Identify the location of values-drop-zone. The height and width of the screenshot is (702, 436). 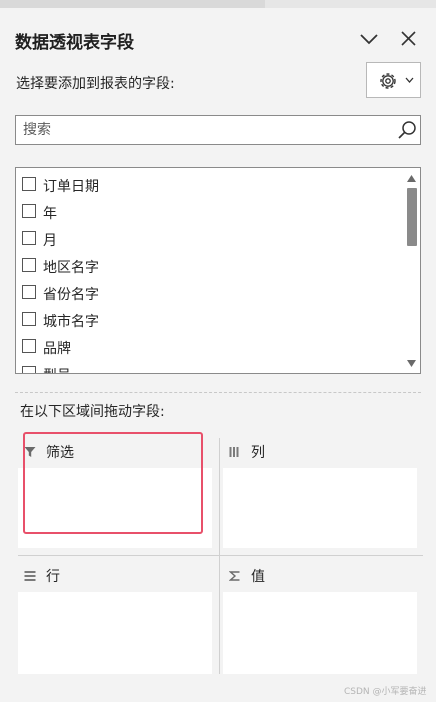
(320, 633).